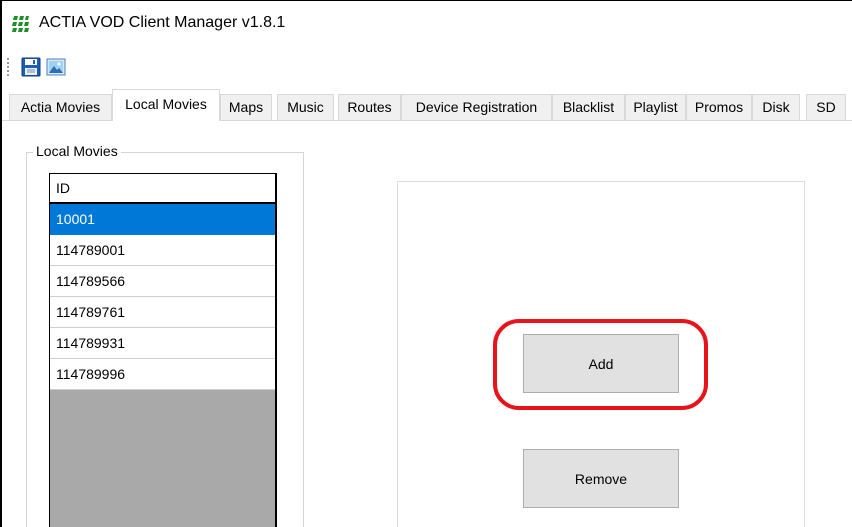 This screenshot has height=527, width=852. I want to click on add-button: Add, so click(601, 363).